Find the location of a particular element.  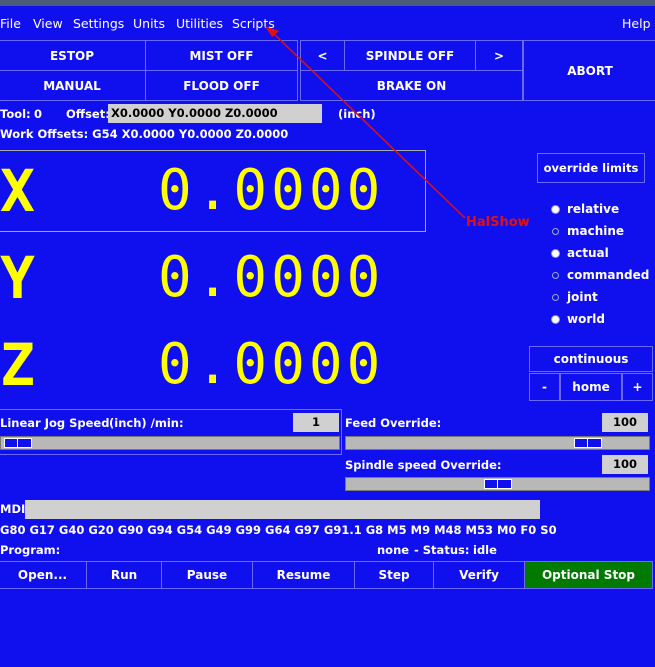

annotation-arrow is located at coordinates (365, 122).